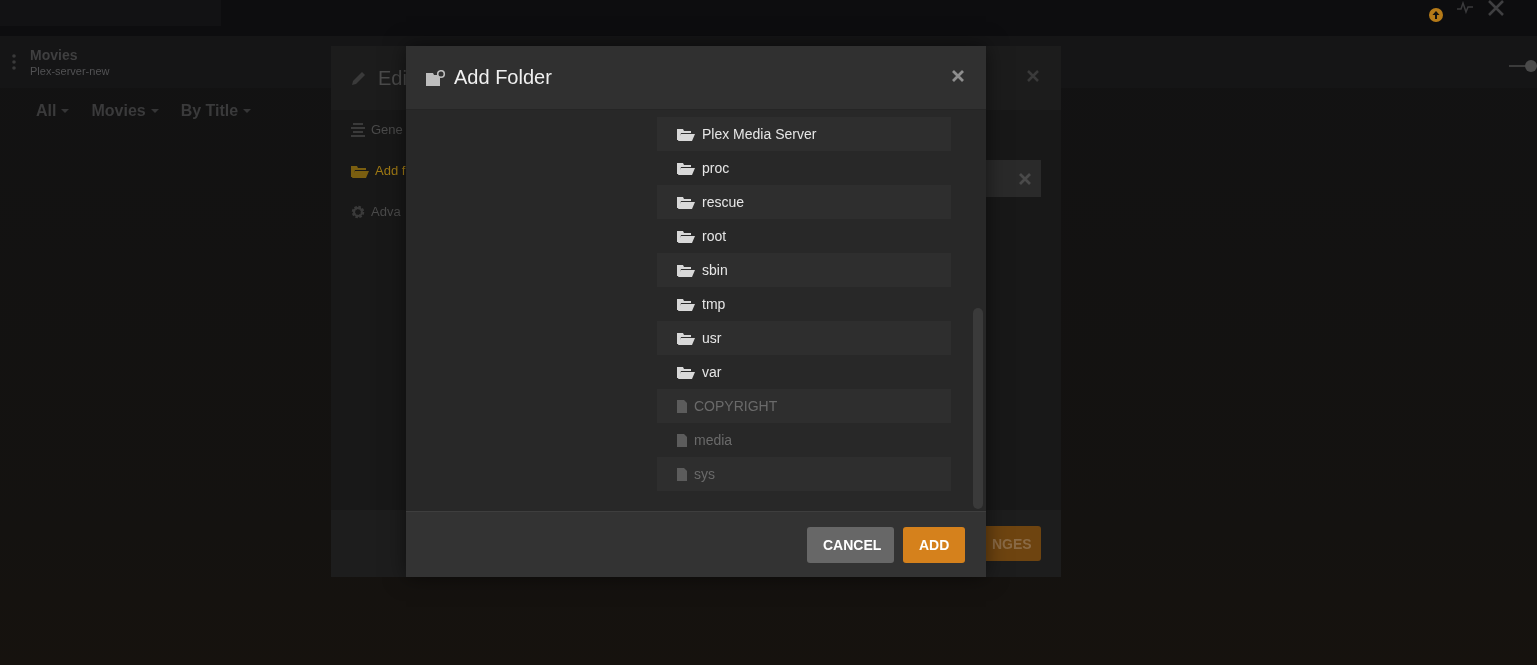 This screenshot has height=665, width=1537. What do you see at coordinates (804, 406) in the screenshot?
I see `file-row: COPYRIGHT` at bounding box center [804, 406].